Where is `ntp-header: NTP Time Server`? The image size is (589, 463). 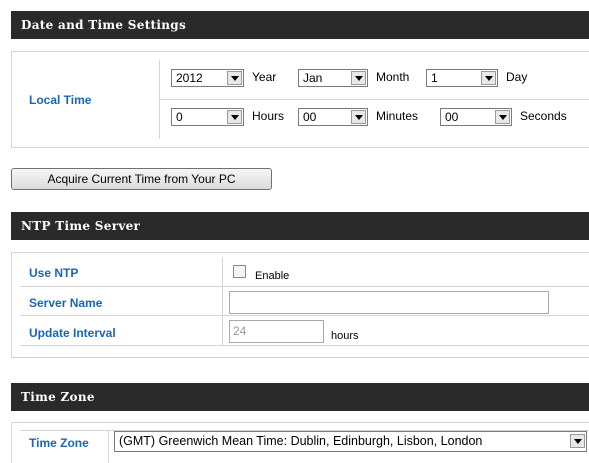 ntp-header: NTP Time Server is located at coordinates (300, 226).